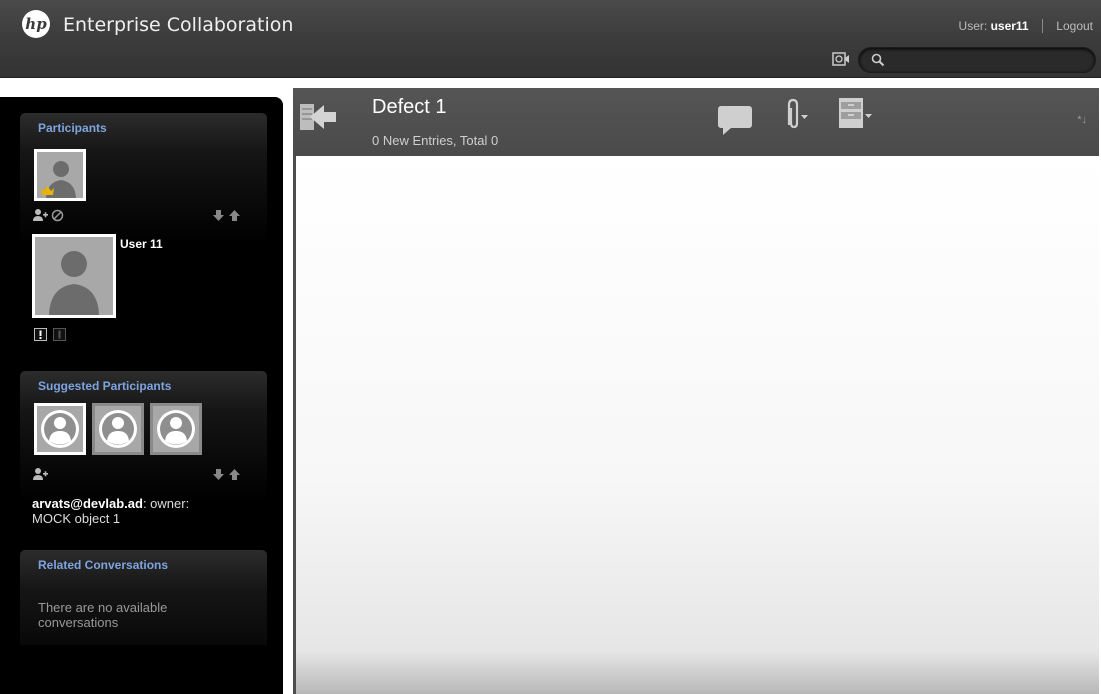 Image resolution: width=1101 pixels, height=694 pixels. Describe the element at coordinates (878, 60) in the screenshot. I see `search-icon` at that location.